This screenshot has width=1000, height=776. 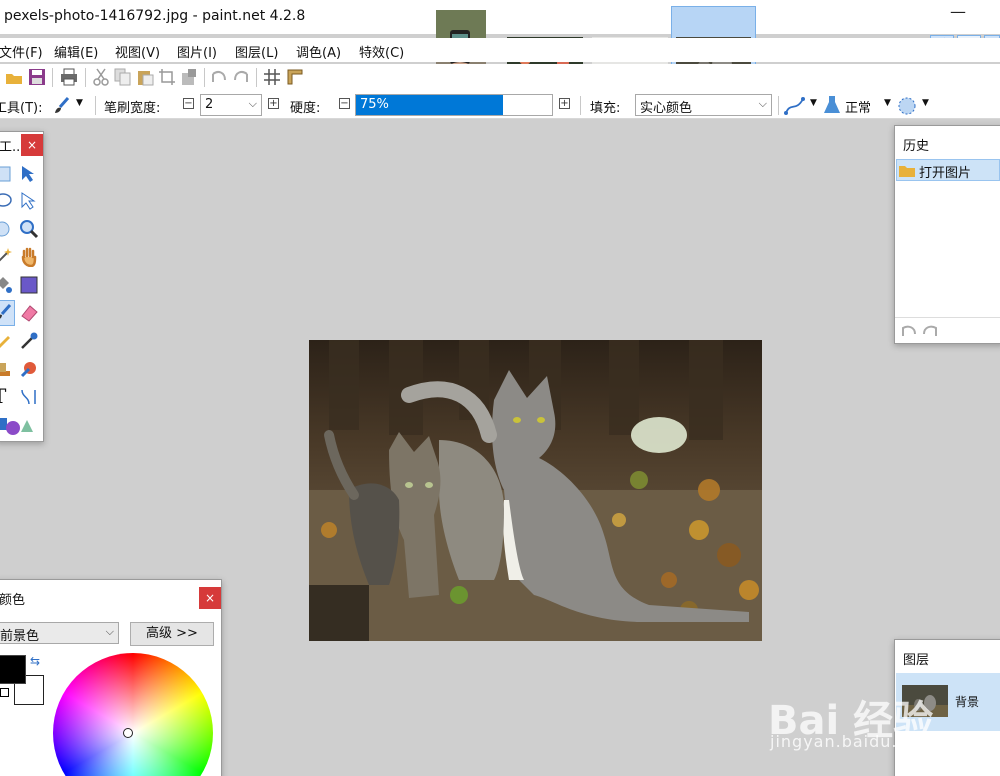 What do you see at coordinates (189, 77) in the screenshot?
I see `deselect-icon` at bounding box center [189, 77].